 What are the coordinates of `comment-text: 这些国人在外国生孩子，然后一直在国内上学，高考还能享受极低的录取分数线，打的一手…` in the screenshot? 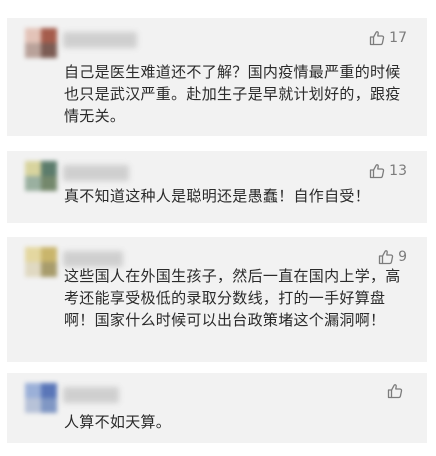 It's located at (232, 298).